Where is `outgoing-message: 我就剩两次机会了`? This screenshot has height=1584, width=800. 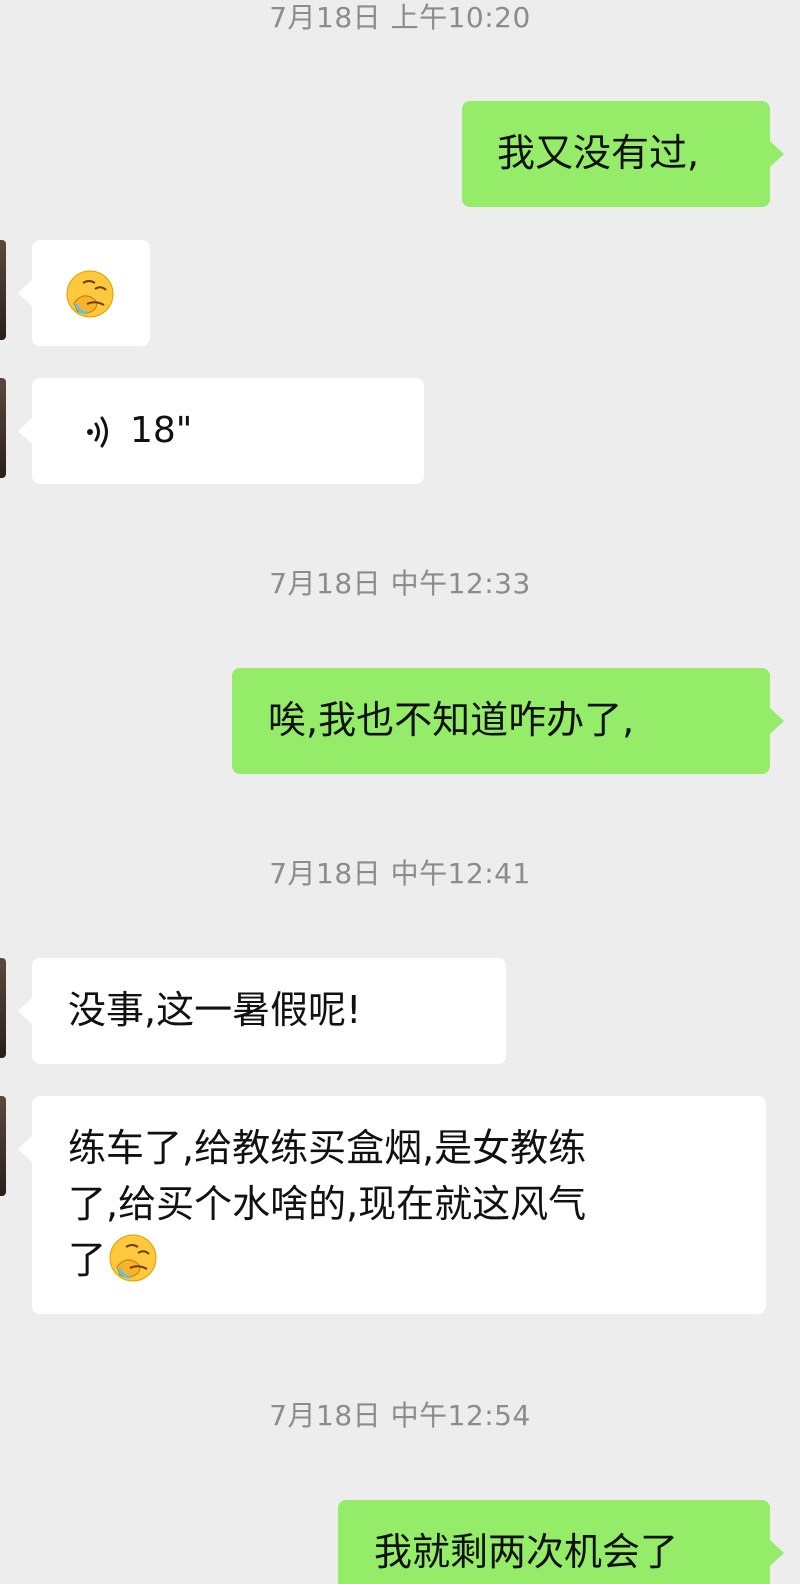
outgoing-message: 我就剩两次机会了 is located at coordinates (561, 1542).